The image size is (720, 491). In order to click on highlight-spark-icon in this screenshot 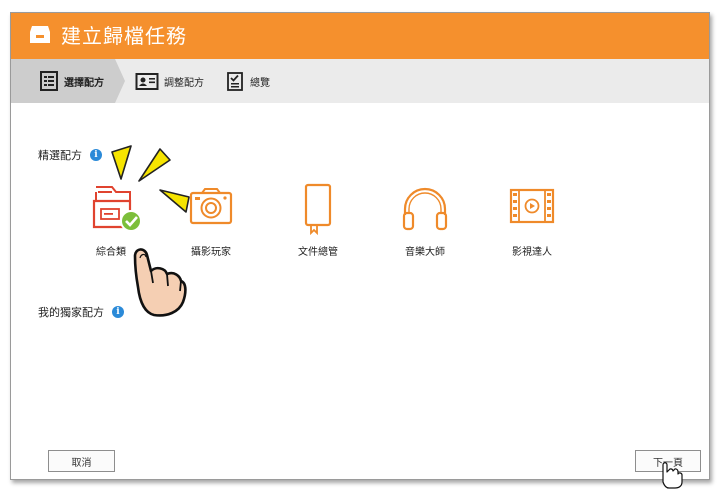, I will do `click(150, 179)`.